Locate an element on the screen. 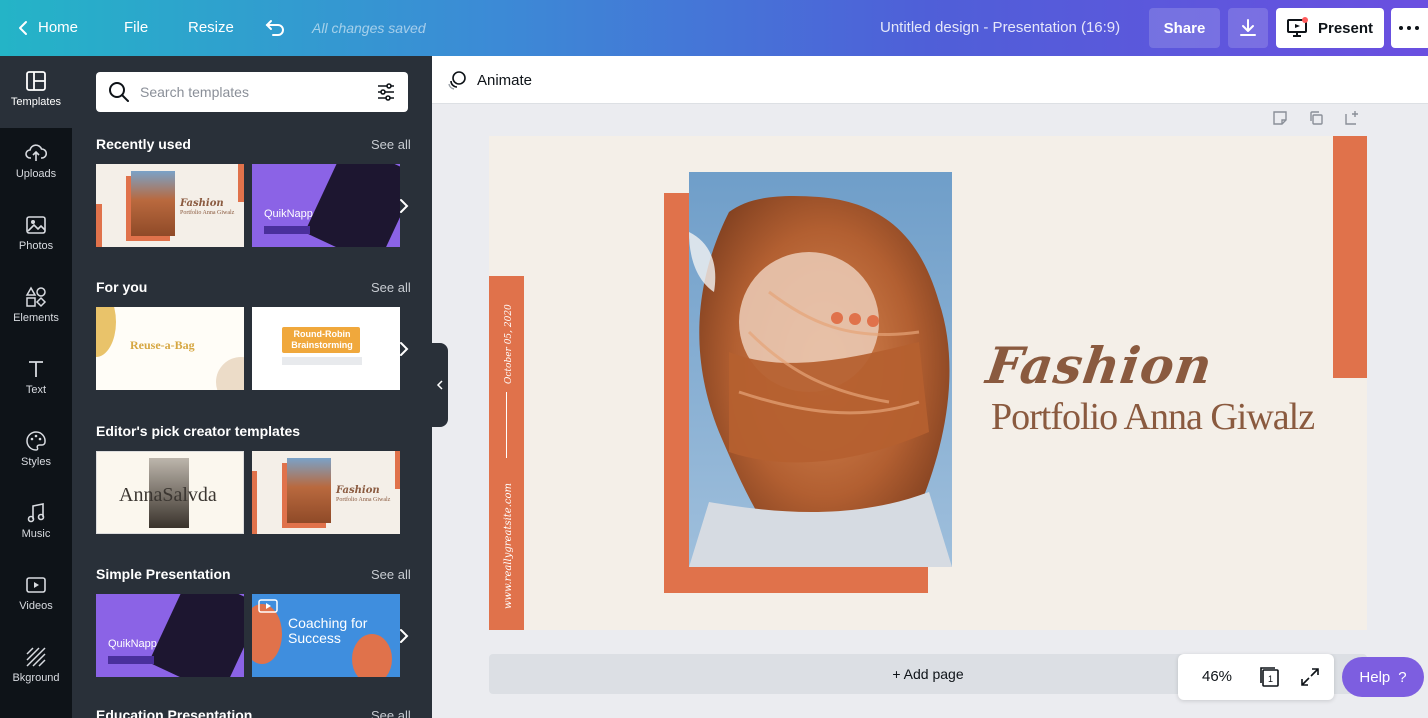 Image resolution: width=1428 pixels, height=718 pixels. thumb-title: QuikNapp is located at coordinates (288, 214).